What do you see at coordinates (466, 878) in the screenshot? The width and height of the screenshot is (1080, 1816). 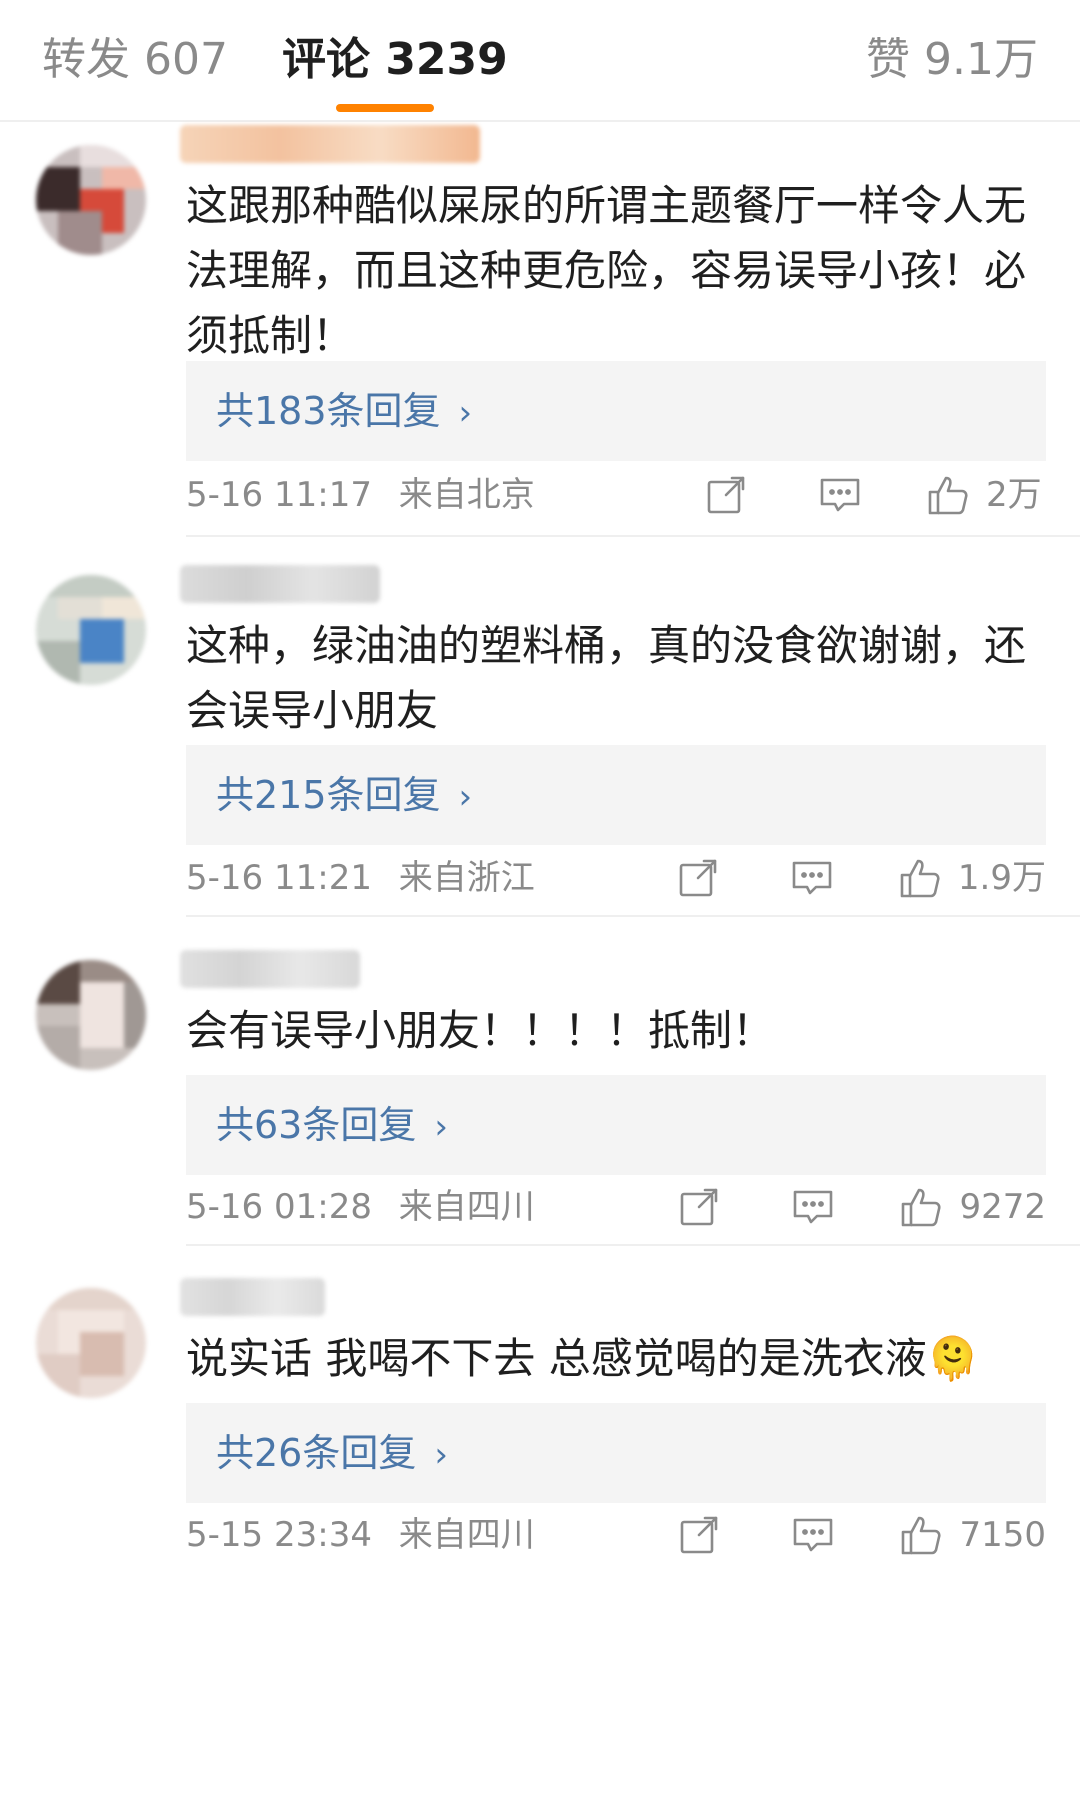 I see `comment-location: 来自浙江` at bounding box center [466, 878].